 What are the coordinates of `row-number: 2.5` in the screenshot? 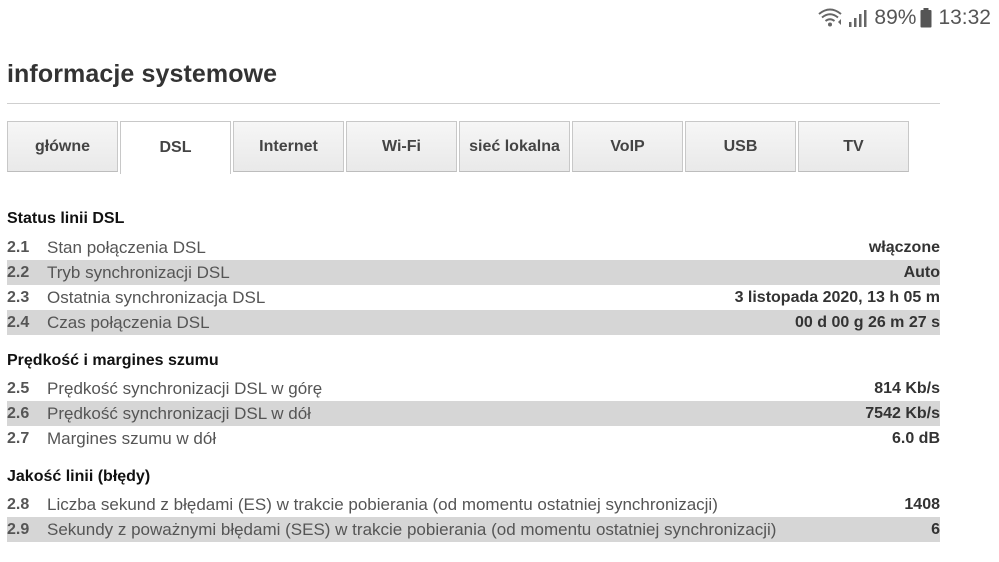 It's located at (18, 388).